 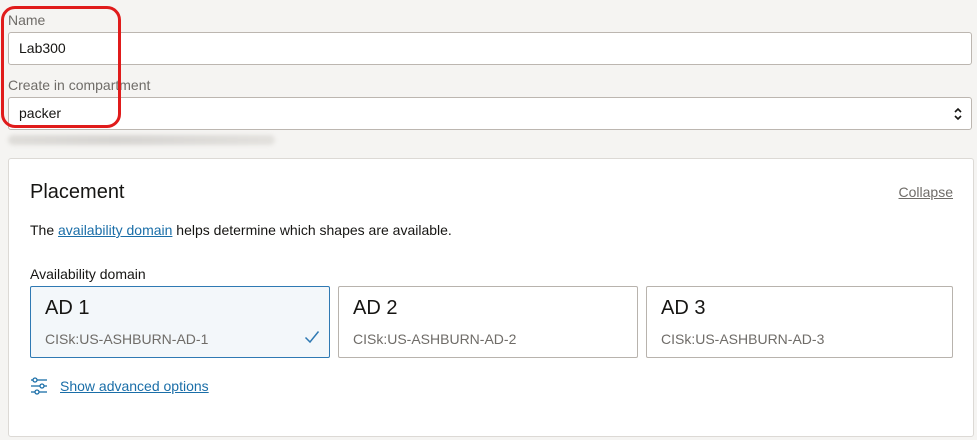 I want to click on compartment-label: Create in compartment, so click(x=79, y=85).